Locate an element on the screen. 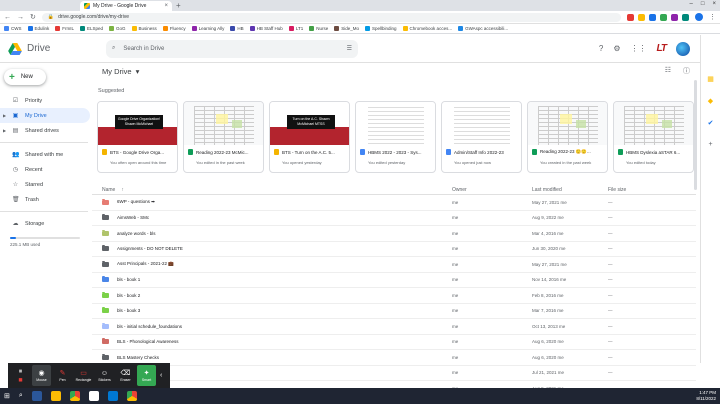  bookmark-item: ELSped is located at coordinates (91, 28).